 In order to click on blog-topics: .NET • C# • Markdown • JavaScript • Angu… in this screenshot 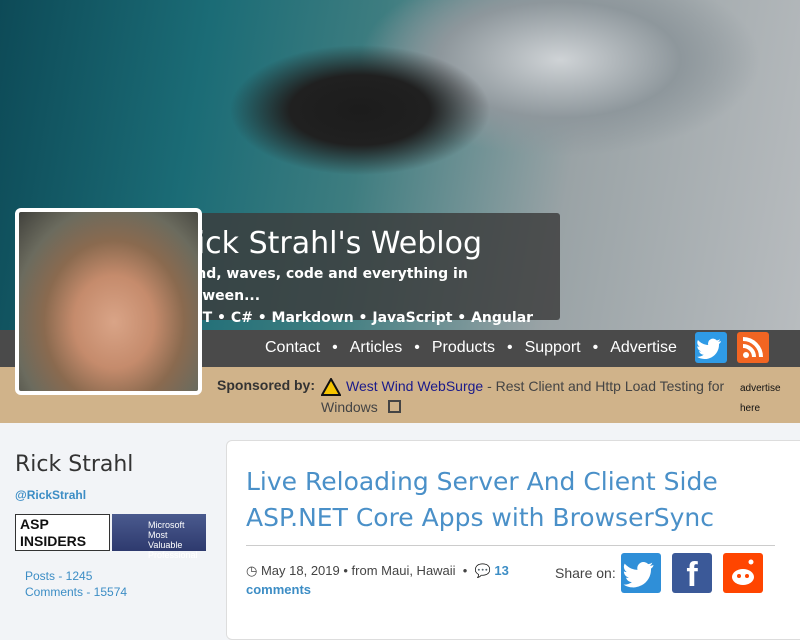, I will do `click(355, 318)`.